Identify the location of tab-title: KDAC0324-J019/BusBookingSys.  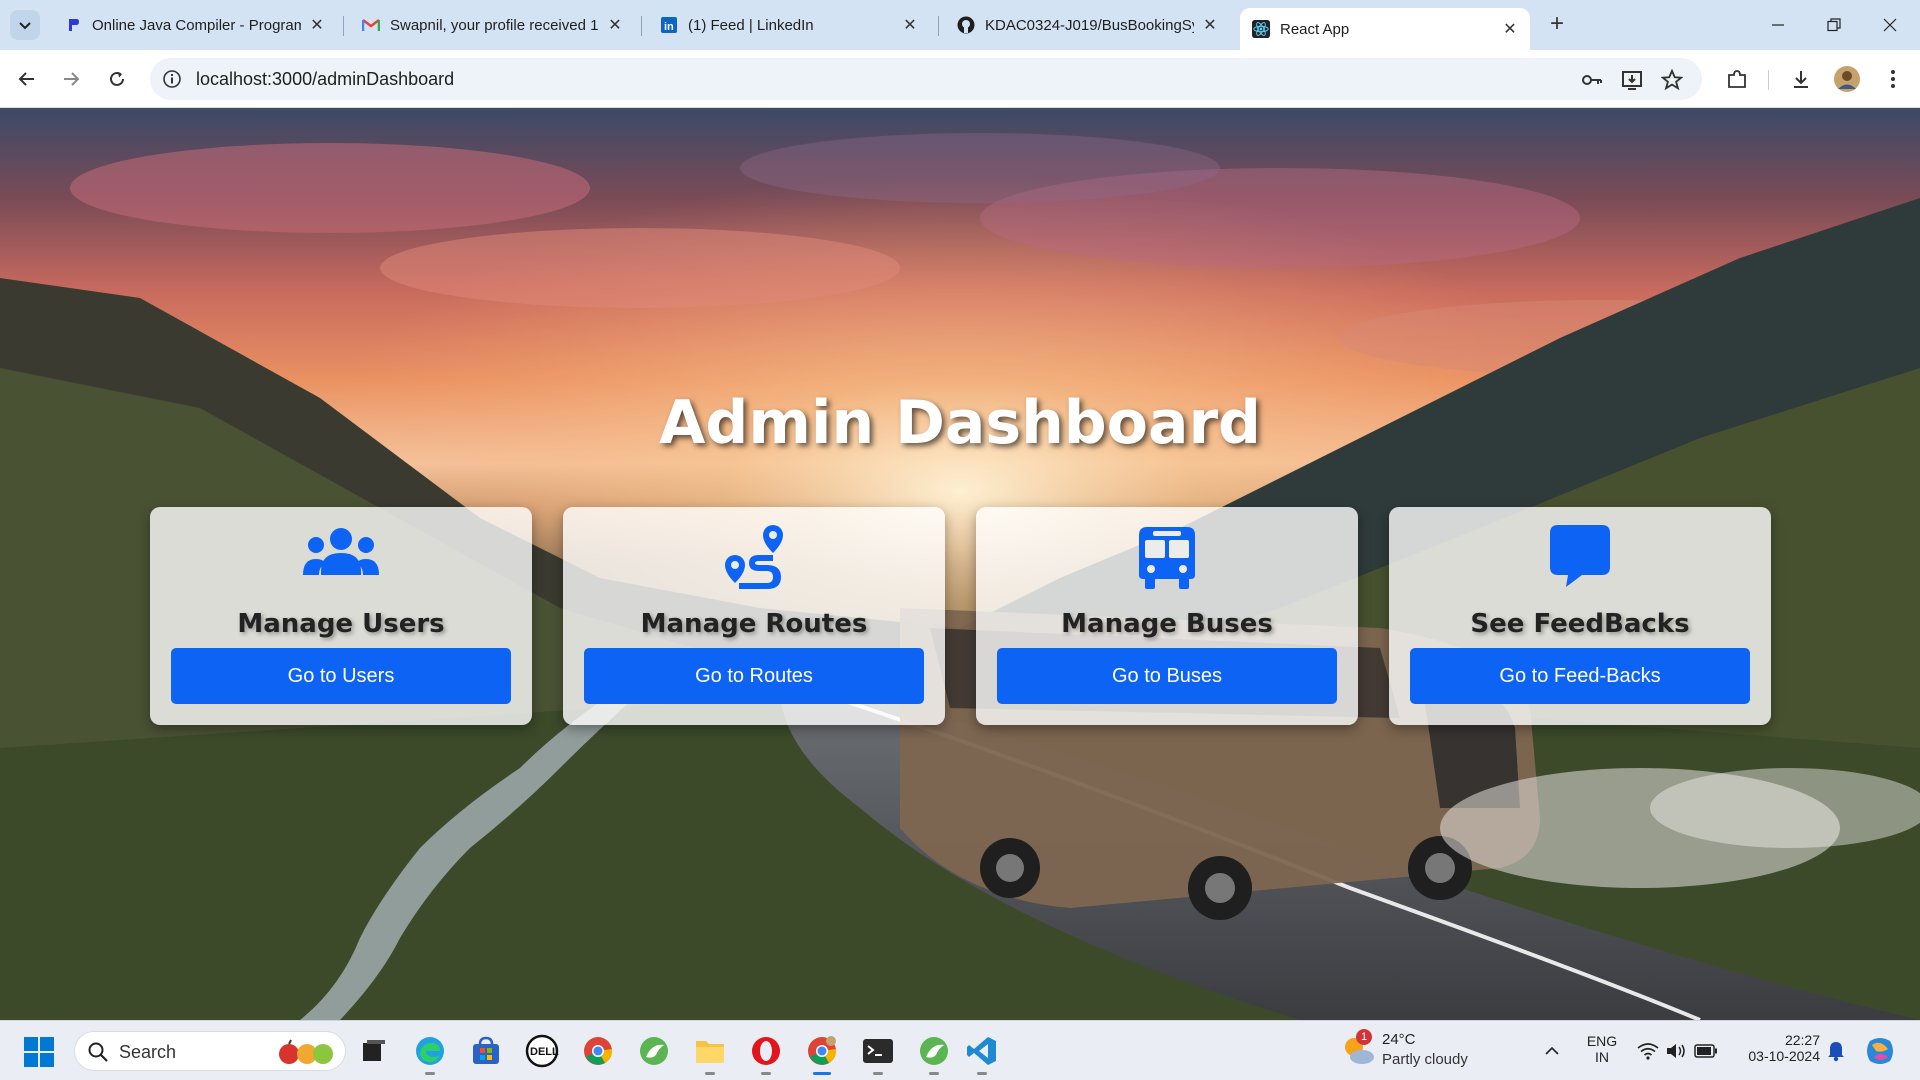
(1089, 25).